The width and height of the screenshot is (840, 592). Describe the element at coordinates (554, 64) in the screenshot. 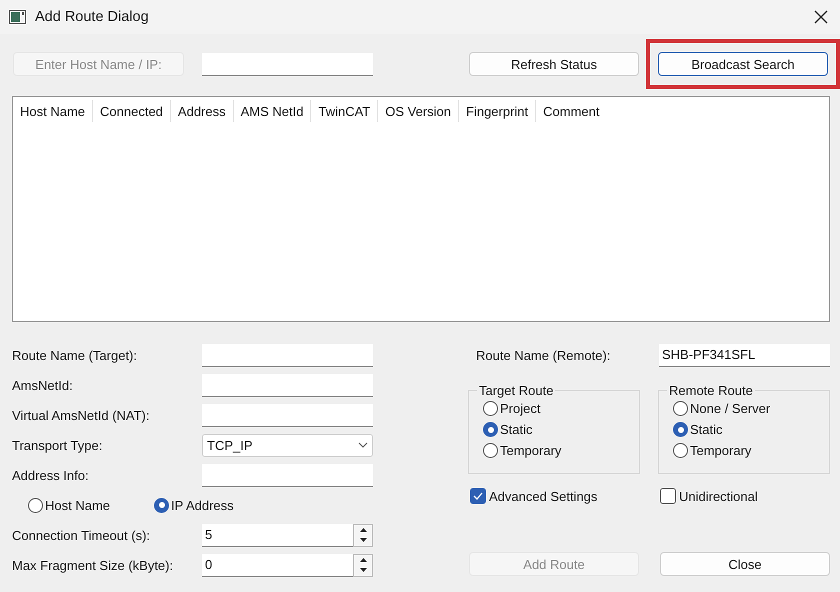

I see `action-button: Refresh Status` at that location.